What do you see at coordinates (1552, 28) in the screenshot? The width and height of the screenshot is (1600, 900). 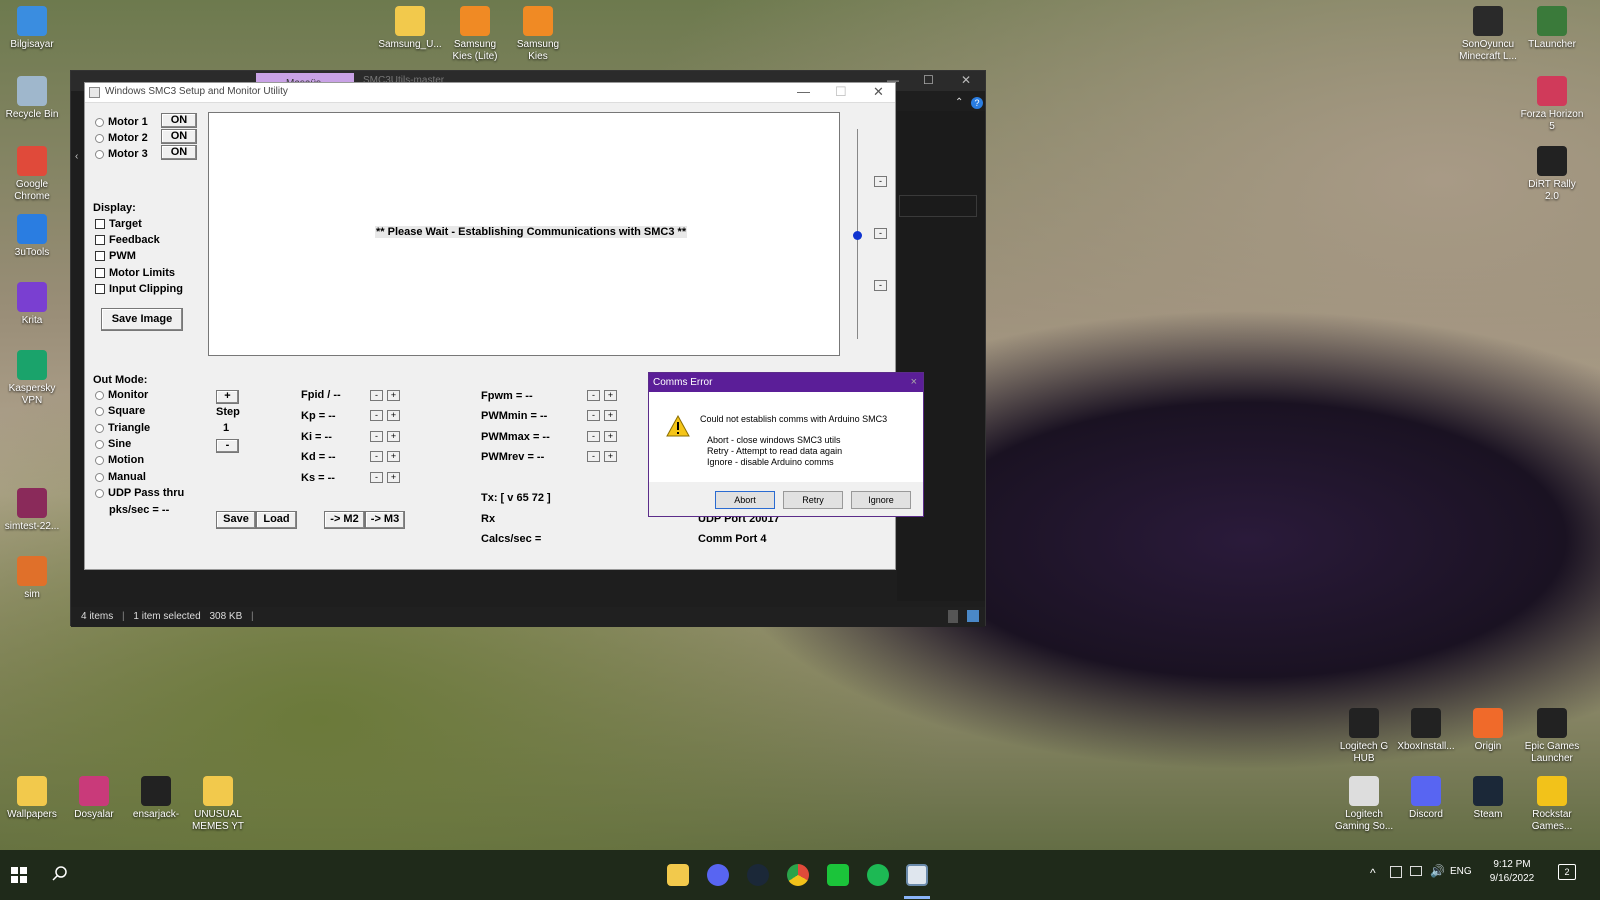 I see `desktop-icon-right-1: TLauncher` at bounding box center [1552, 28].